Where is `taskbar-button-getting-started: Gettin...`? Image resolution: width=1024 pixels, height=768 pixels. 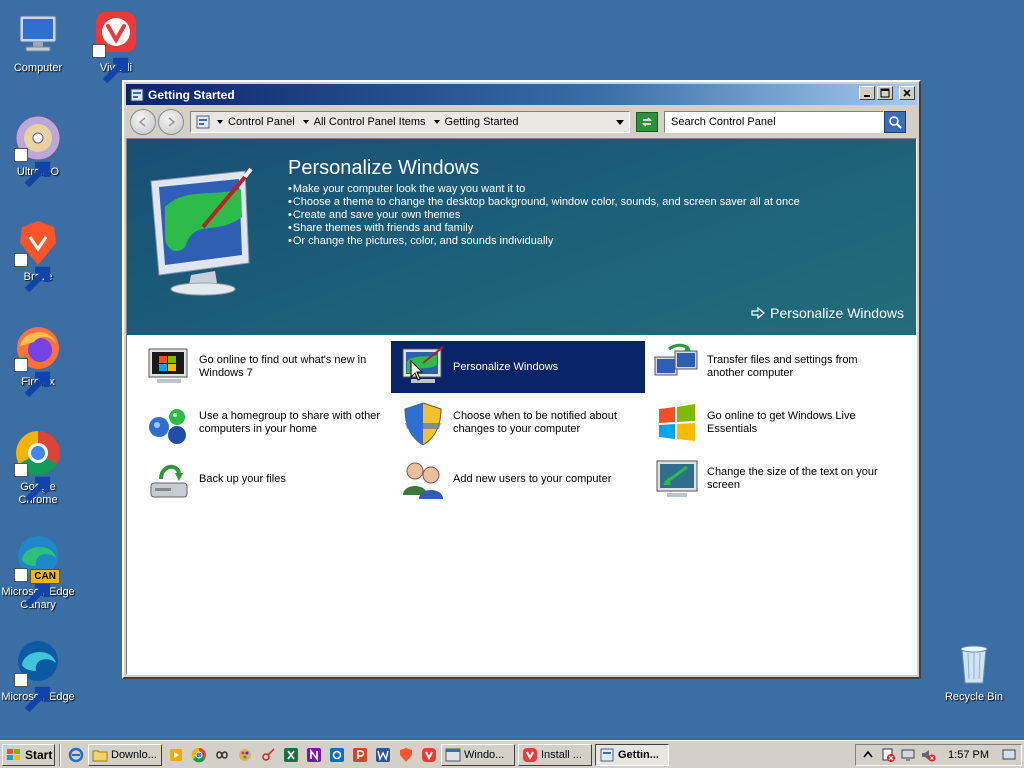
taskbar-button-getting-started: Gettin... is located at coordinates (632, 754).